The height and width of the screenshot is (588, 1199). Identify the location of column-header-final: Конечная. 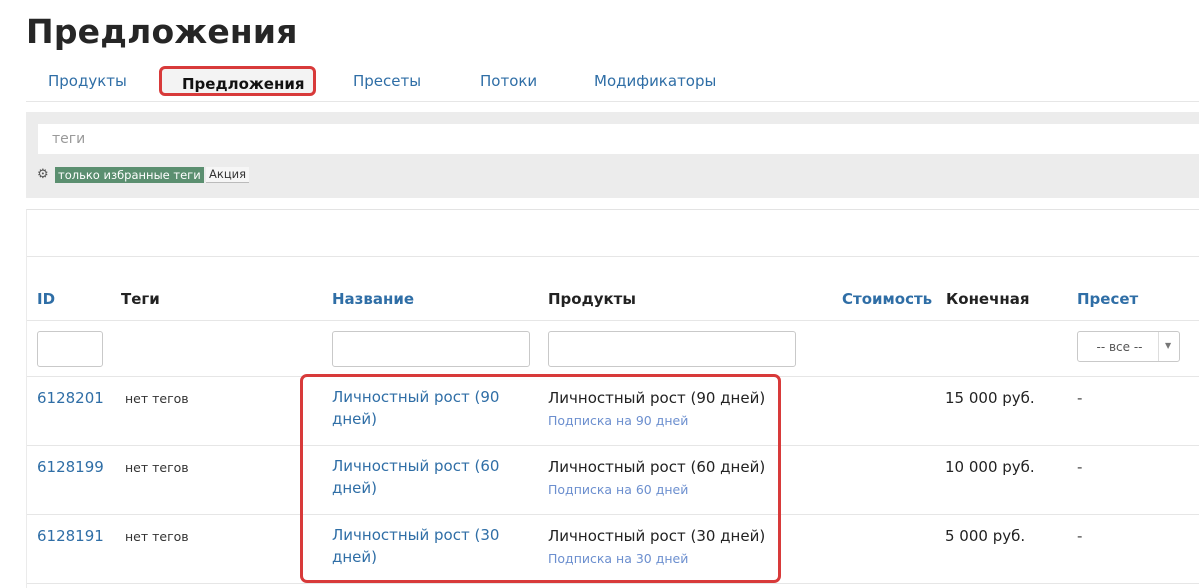
(988, 299).